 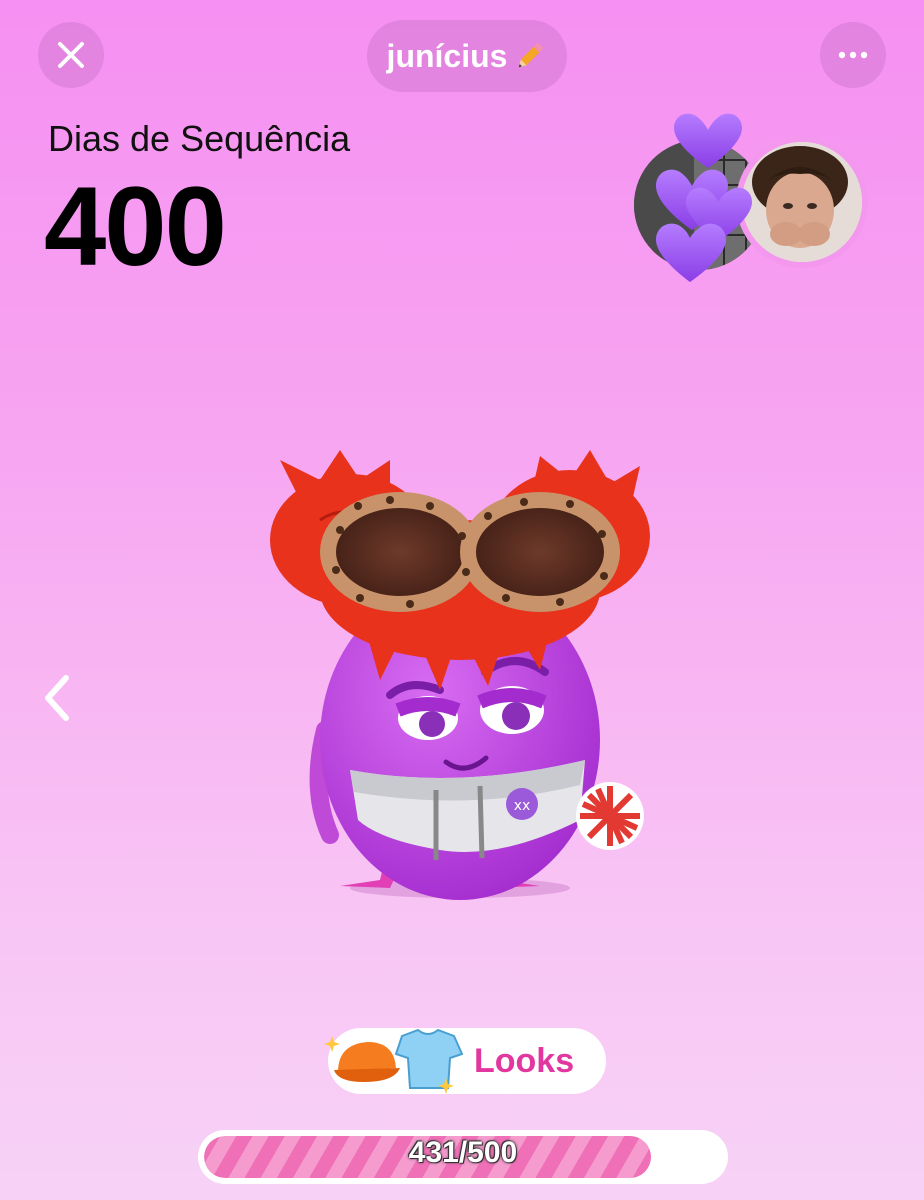 What do you see at coordinates (58, 698) in the screenshot?
I see `chevron-left-icon` at bounding box center [58, 698].